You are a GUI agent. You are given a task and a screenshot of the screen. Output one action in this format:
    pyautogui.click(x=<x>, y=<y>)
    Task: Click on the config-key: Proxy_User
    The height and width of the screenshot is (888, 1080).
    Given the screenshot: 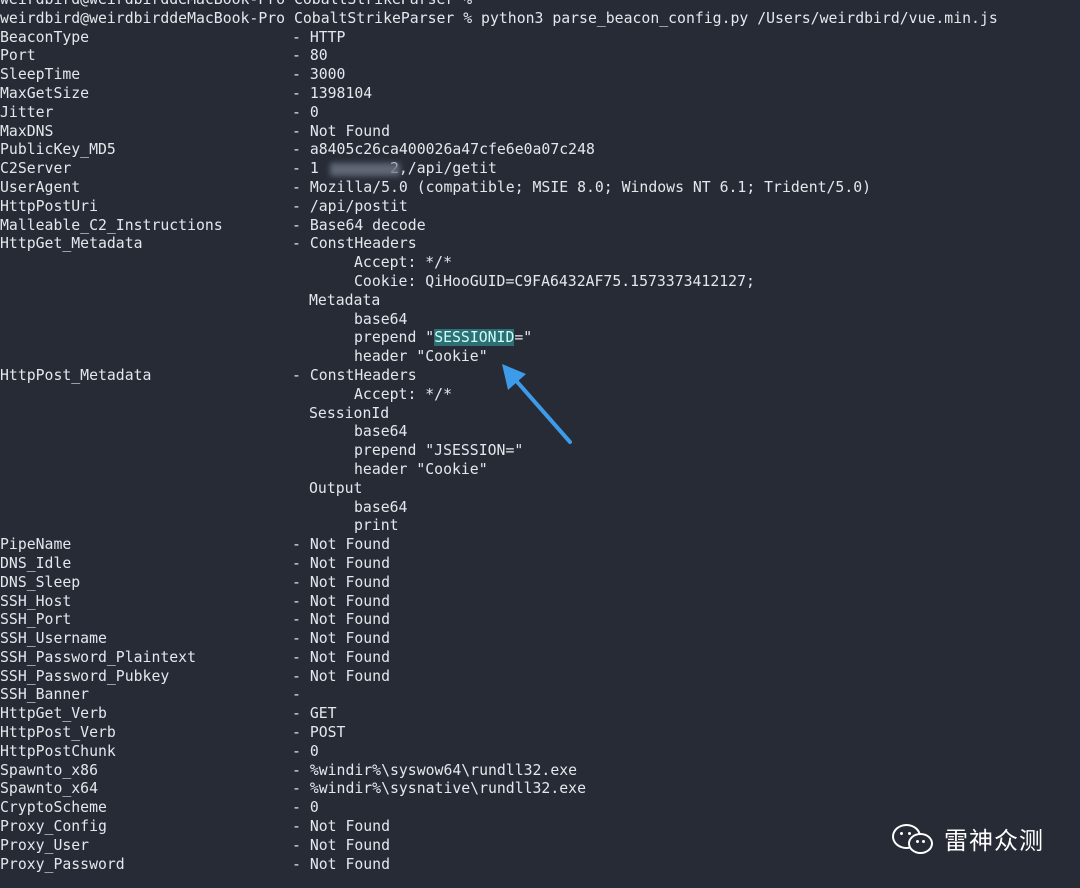 What is the action you would take?
    pyautogui.click(x=45, y=845)
    